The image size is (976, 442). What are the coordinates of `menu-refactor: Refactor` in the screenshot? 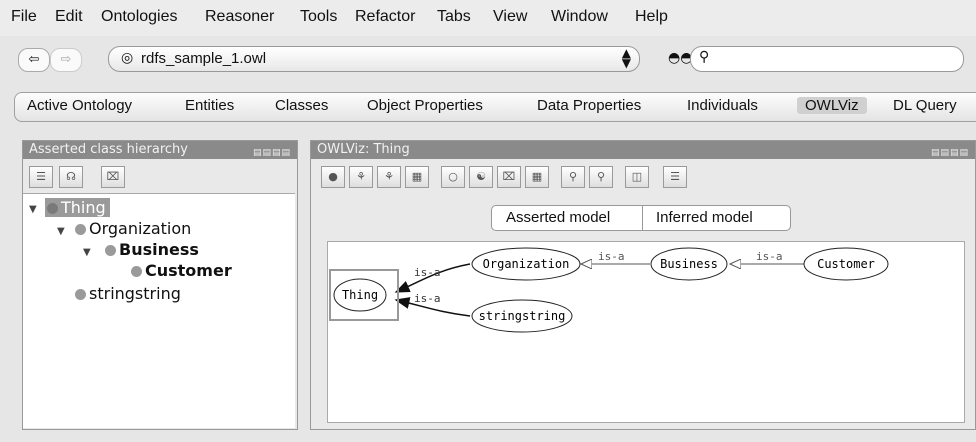 It's located at (385, 17).